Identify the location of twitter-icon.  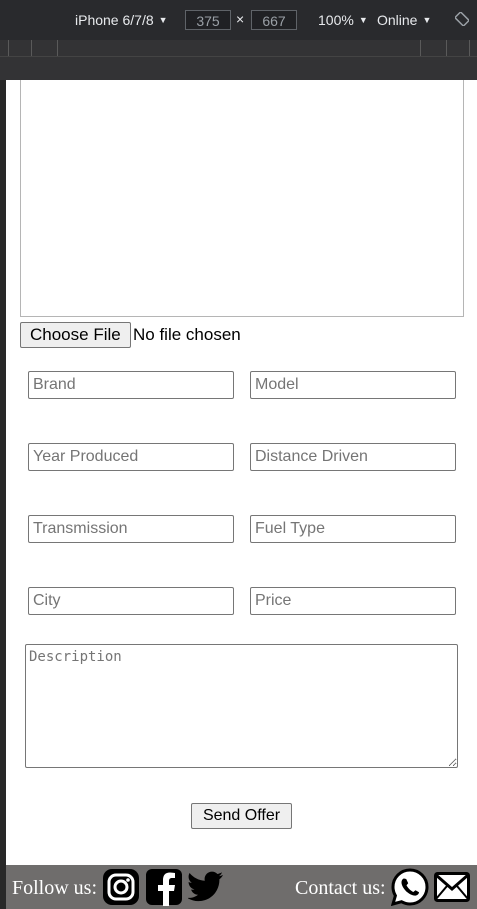
(206, 887).